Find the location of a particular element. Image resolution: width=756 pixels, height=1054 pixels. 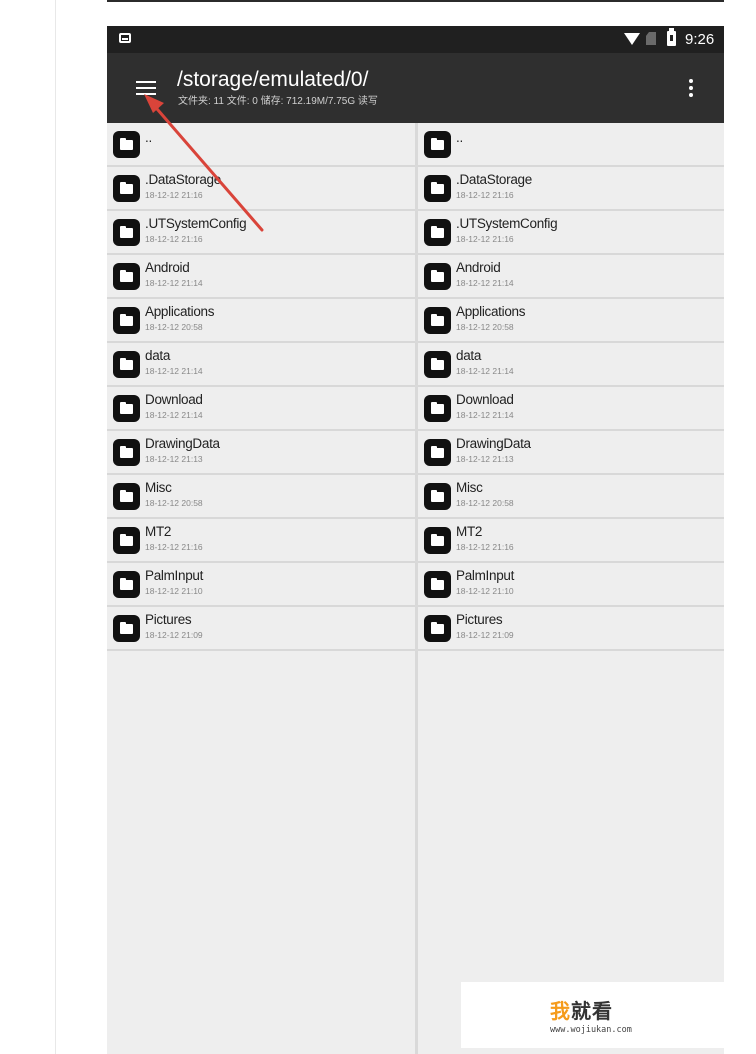

folder-name: .DataStorage is located at coordinates (494, 179).